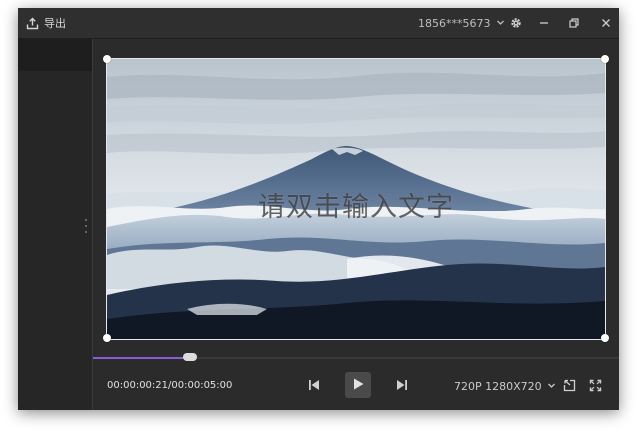 The image size is (637, 437). I want to click on left-panel, so click(55, 224).